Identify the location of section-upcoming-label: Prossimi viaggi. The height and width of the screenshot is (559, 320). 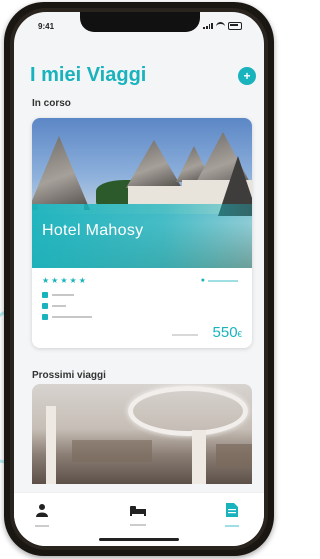
(69, 375).